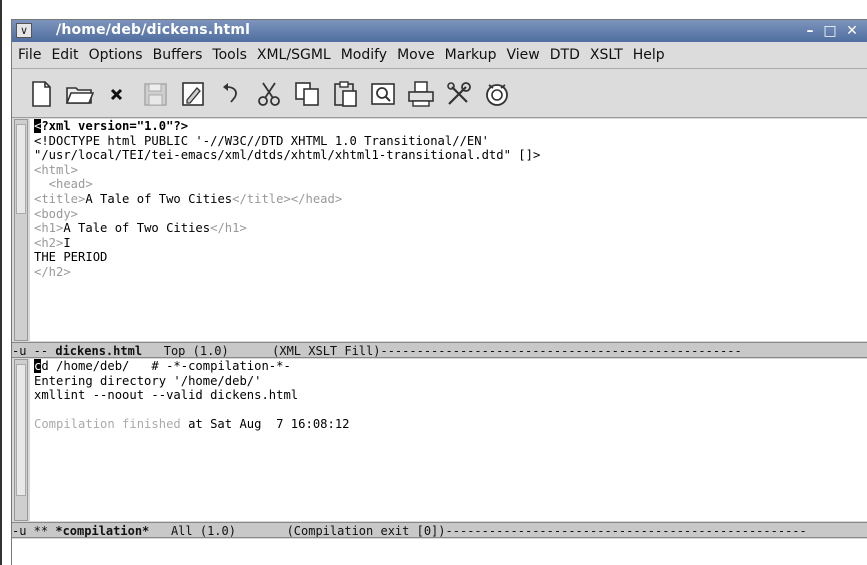 Image resolution: width=867 pixels, height=565 pixels. I want to click on menu-xslt: XSLT, so click(606, 55).